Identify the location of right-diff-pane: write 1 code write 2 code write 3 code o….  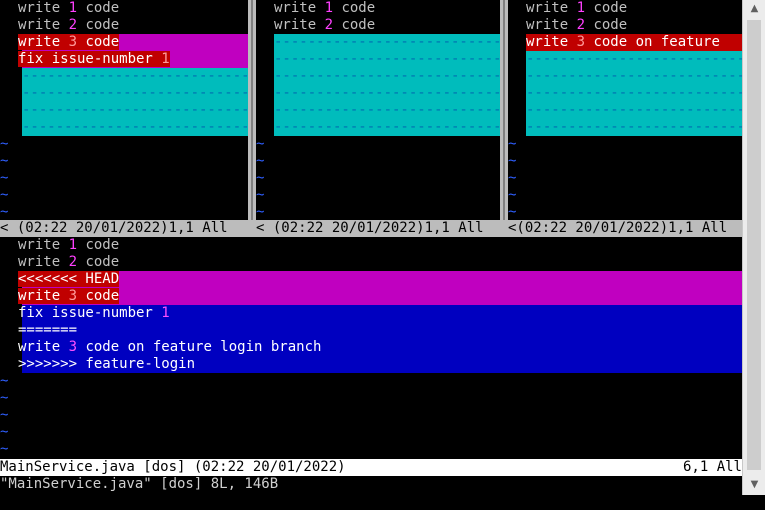
(625, 110).